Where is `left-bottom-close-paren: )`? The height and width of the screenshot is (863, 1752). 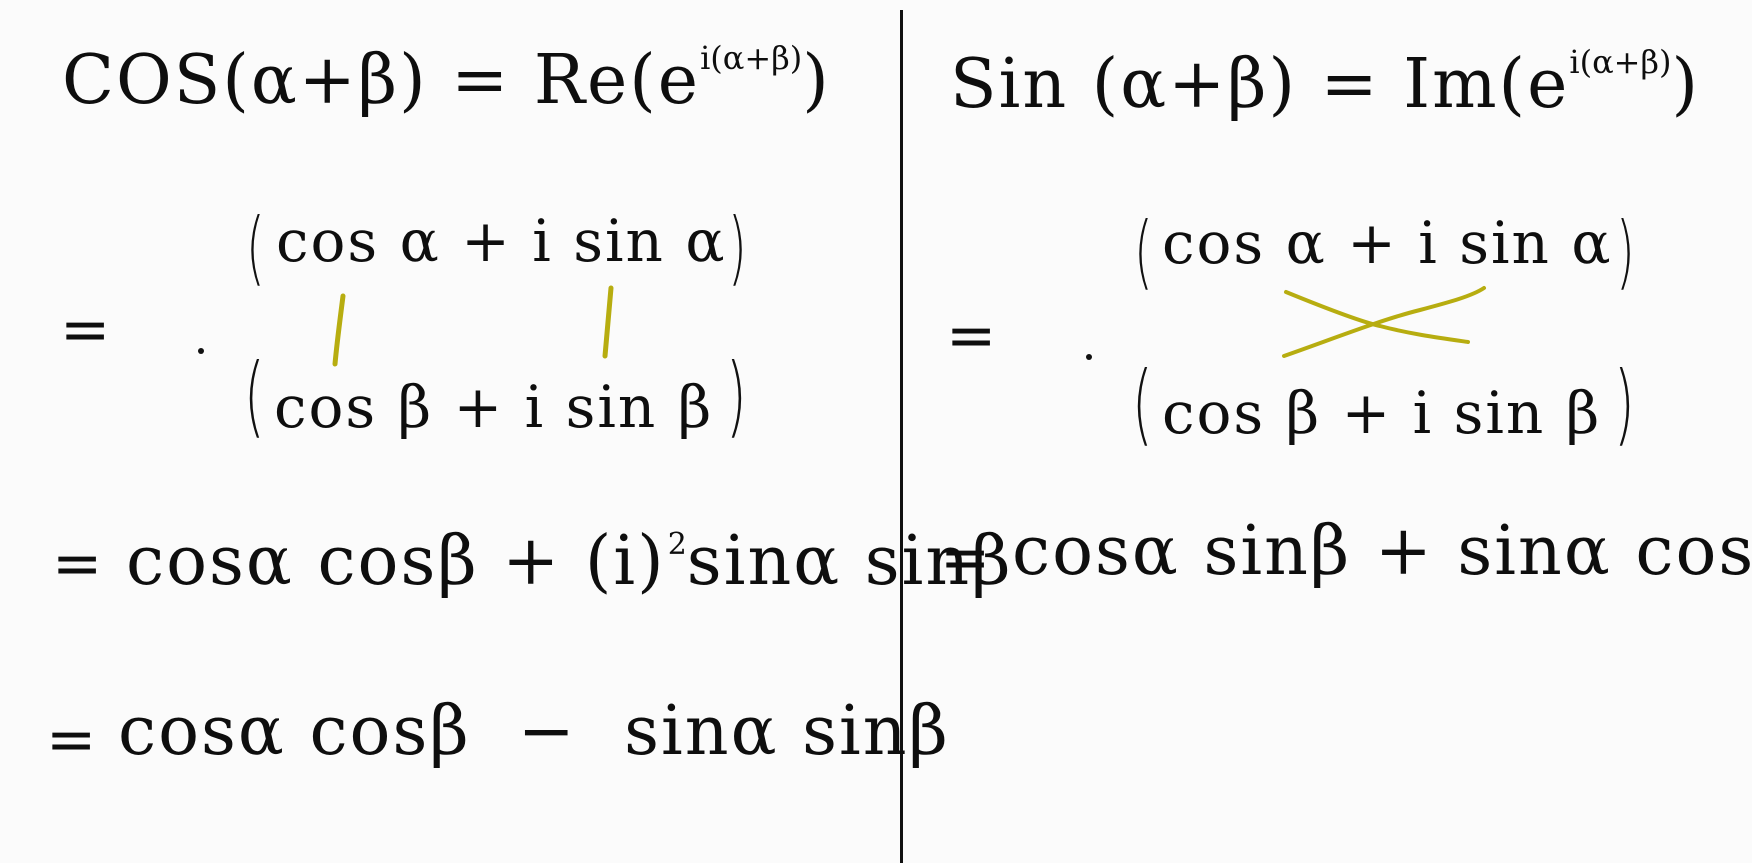
left-bottom-close-paren: ) is located at coordinates (736, 395).